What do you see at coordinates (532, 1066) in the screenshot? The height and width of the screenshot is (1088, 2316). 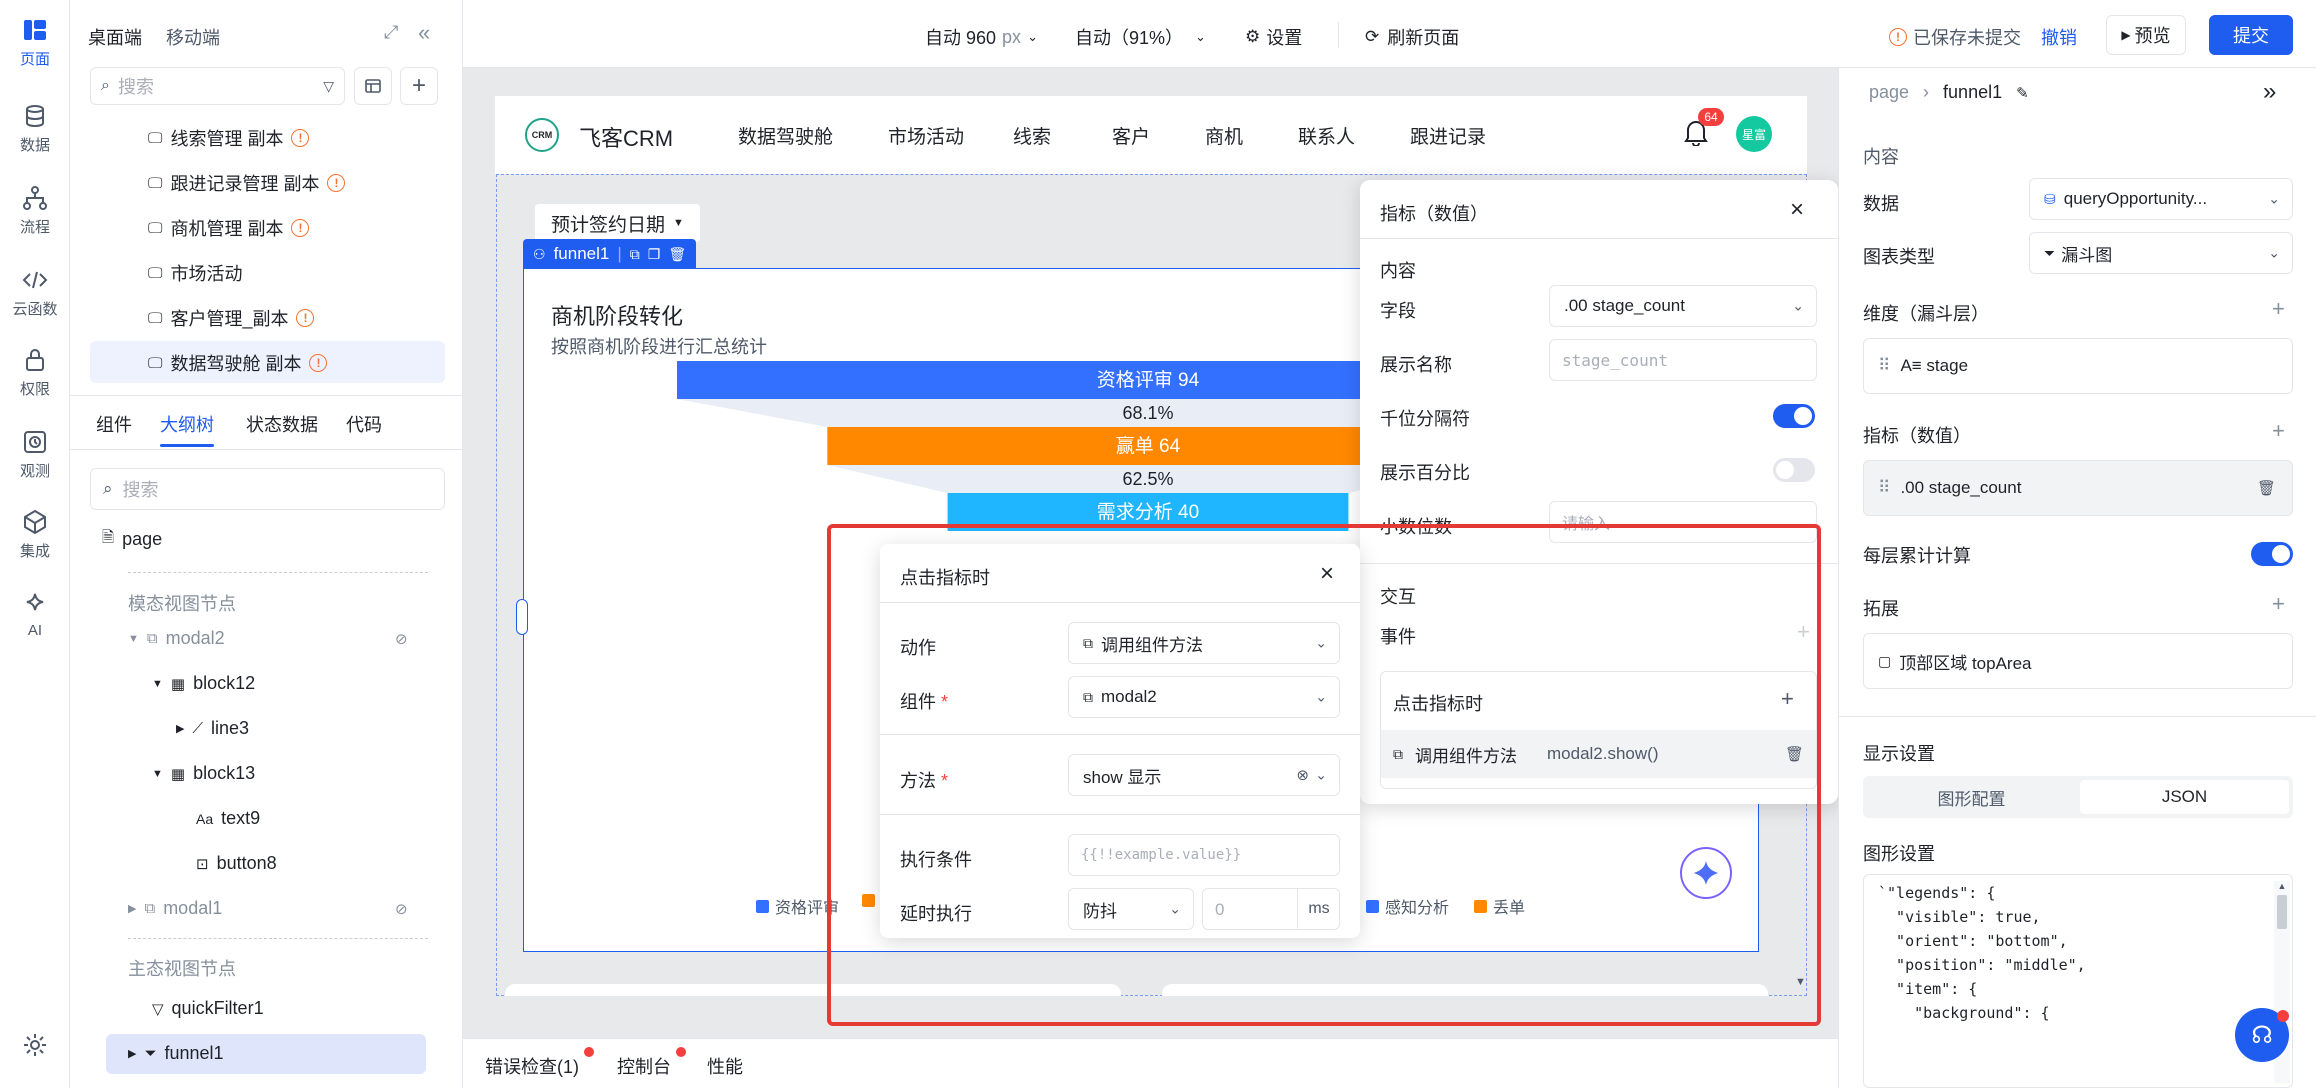 I see `tab-error-check: 错误检查(1)` at bounding box center [532, 1066].